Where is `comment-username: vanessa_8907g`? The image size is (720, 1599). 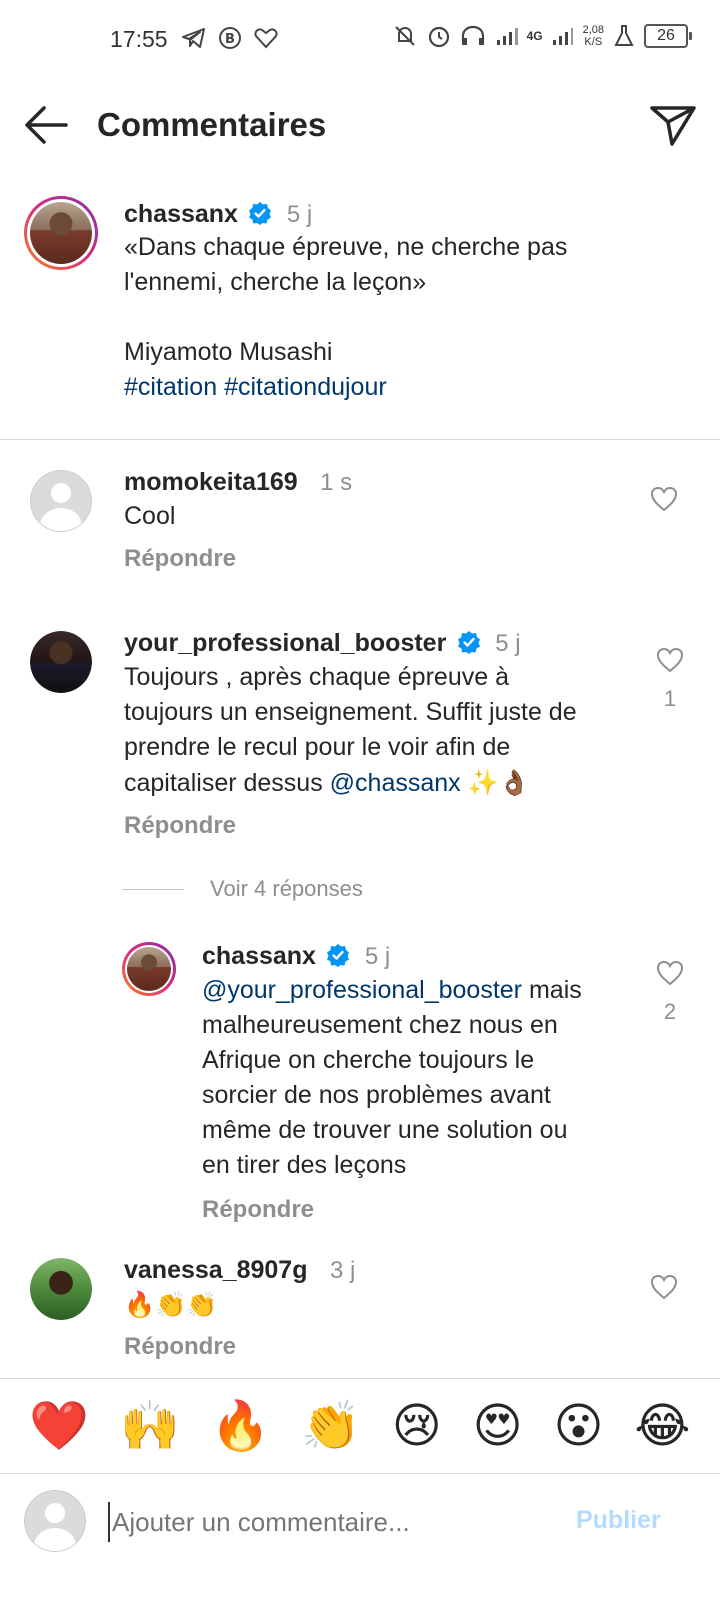 comment-username: vanessa_8907g is located at coordinates (215, 1270).